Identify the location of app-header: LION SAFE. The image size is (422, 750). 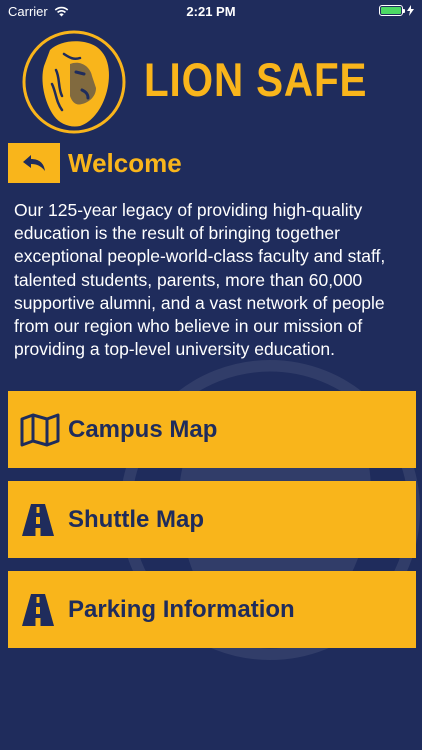
(217, 85).